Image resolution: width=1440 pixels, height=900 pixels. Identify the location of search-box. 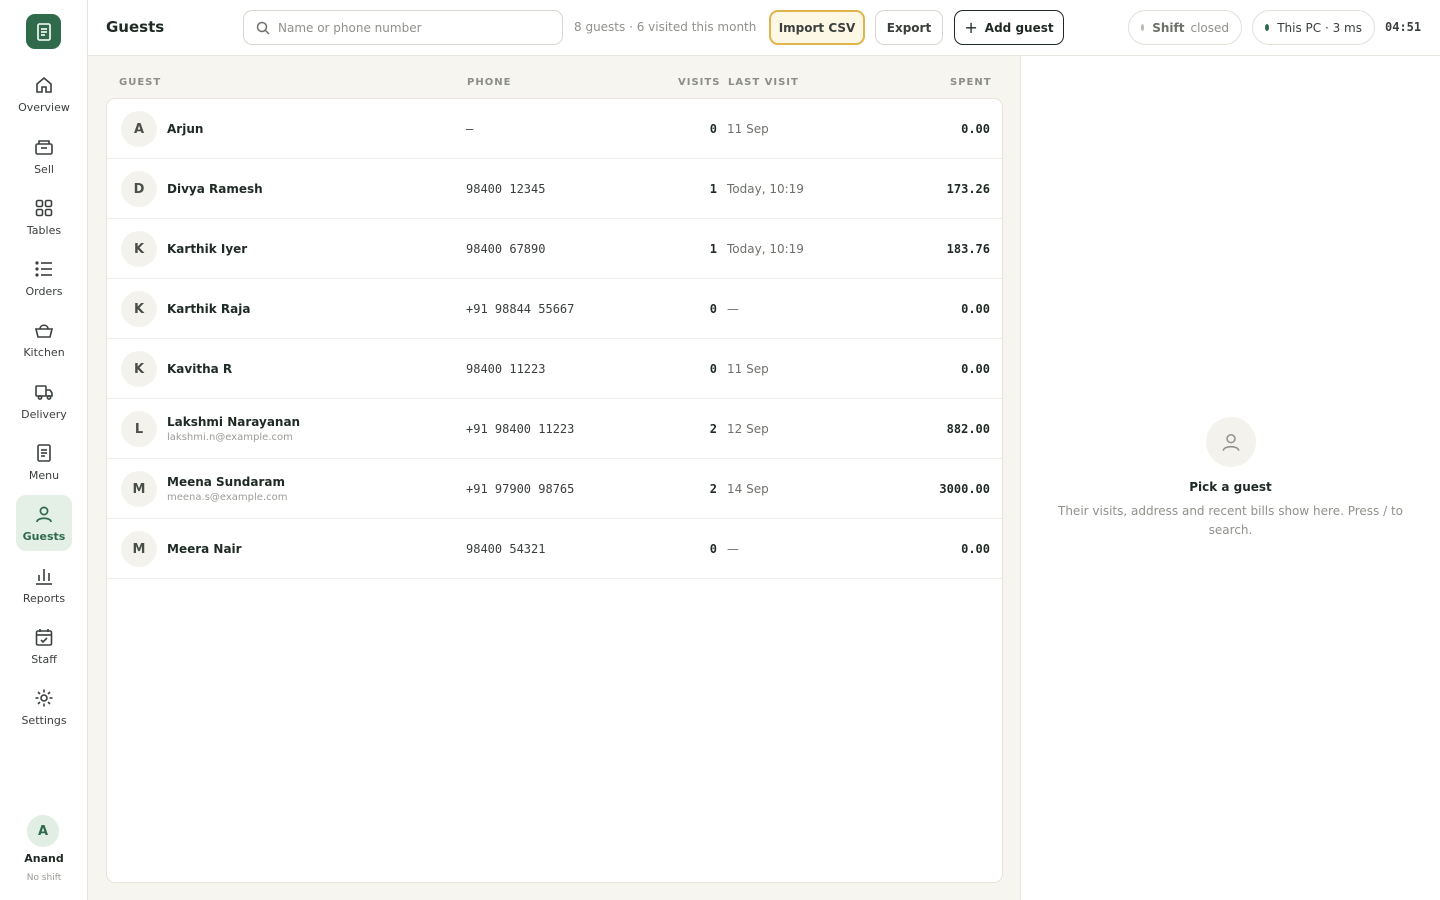
(403, 27).